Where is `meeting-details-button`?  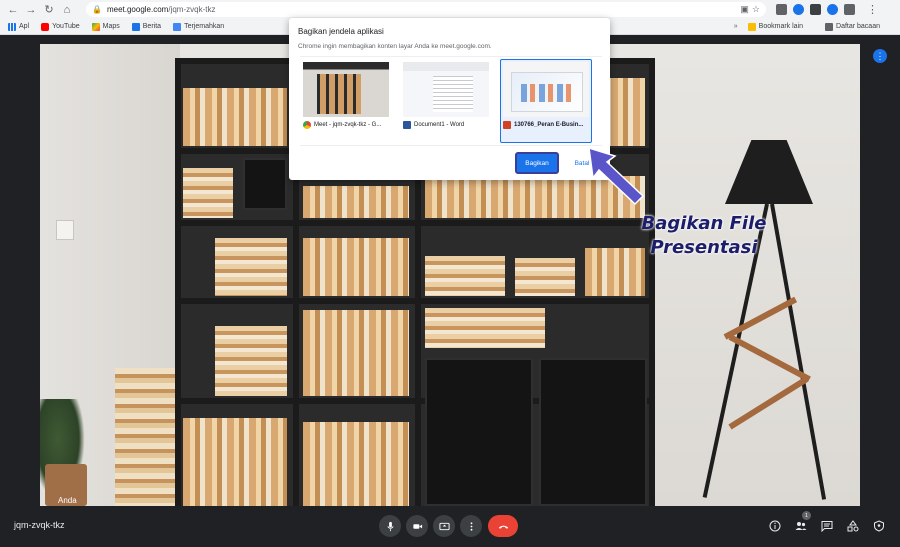 meeting-details-button is located at coordinates (775, 526).